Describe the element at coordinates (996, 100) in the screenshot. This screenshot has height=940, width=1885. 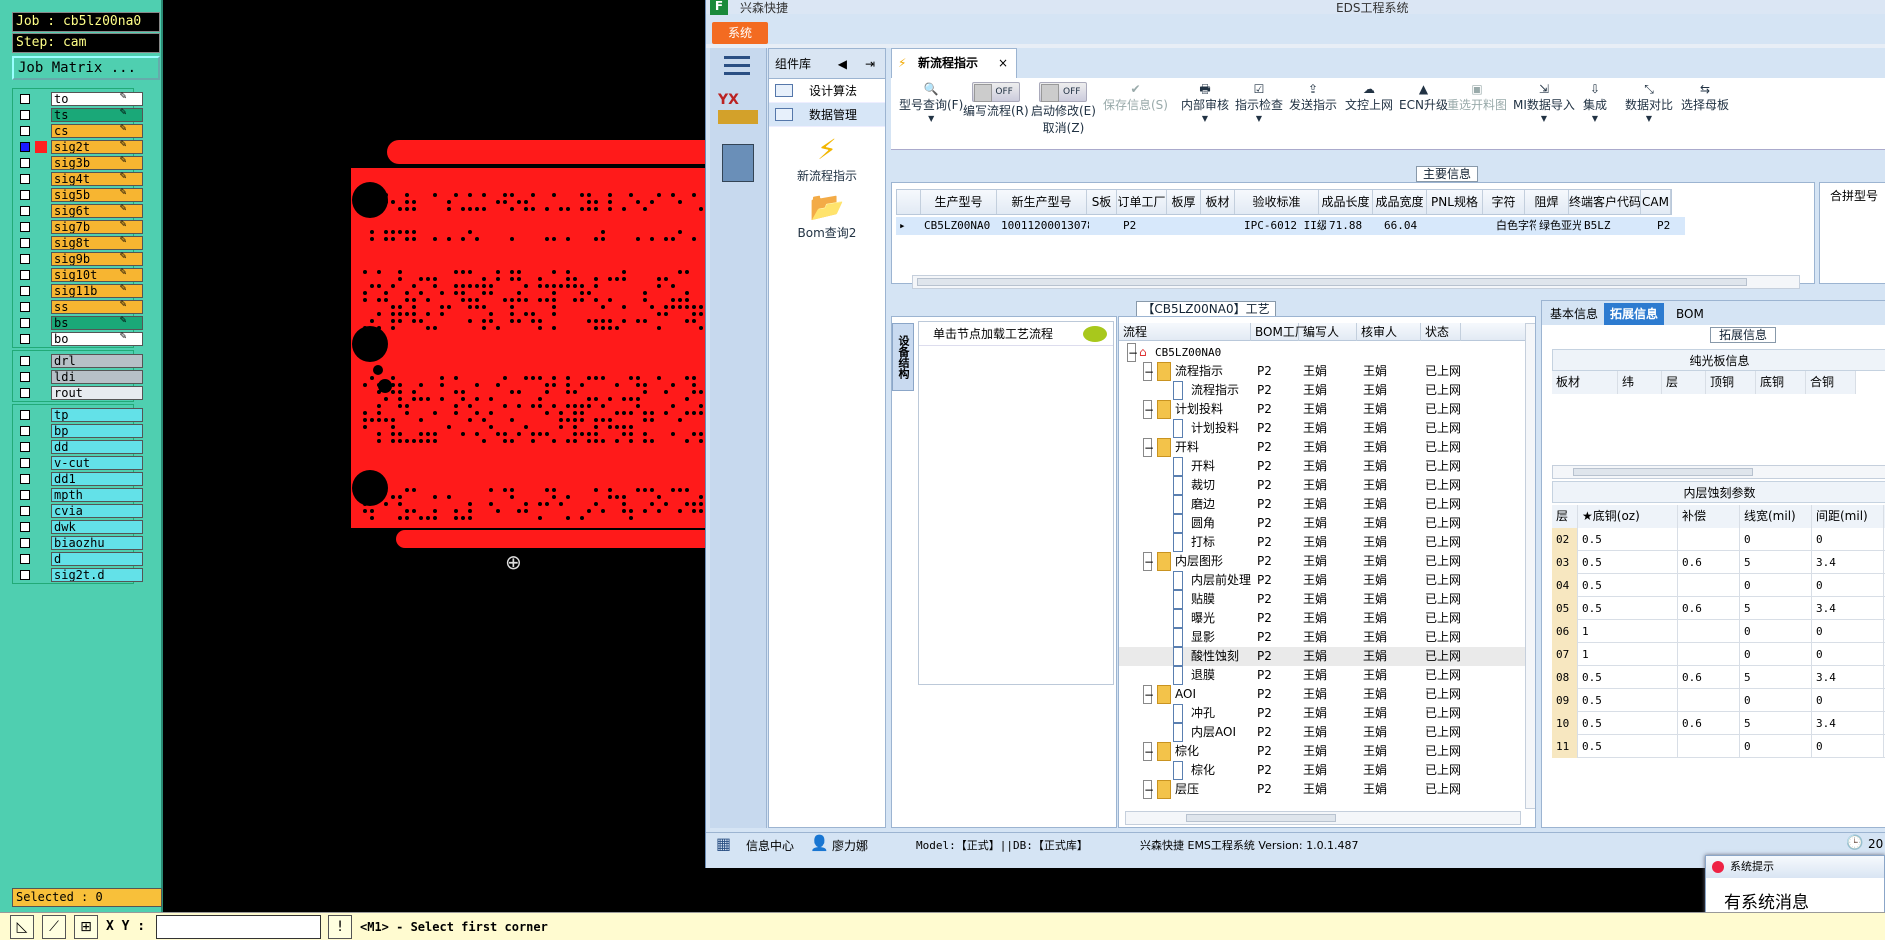
I see `edit-flow-button: OFF 编写流程(R)` at that location.